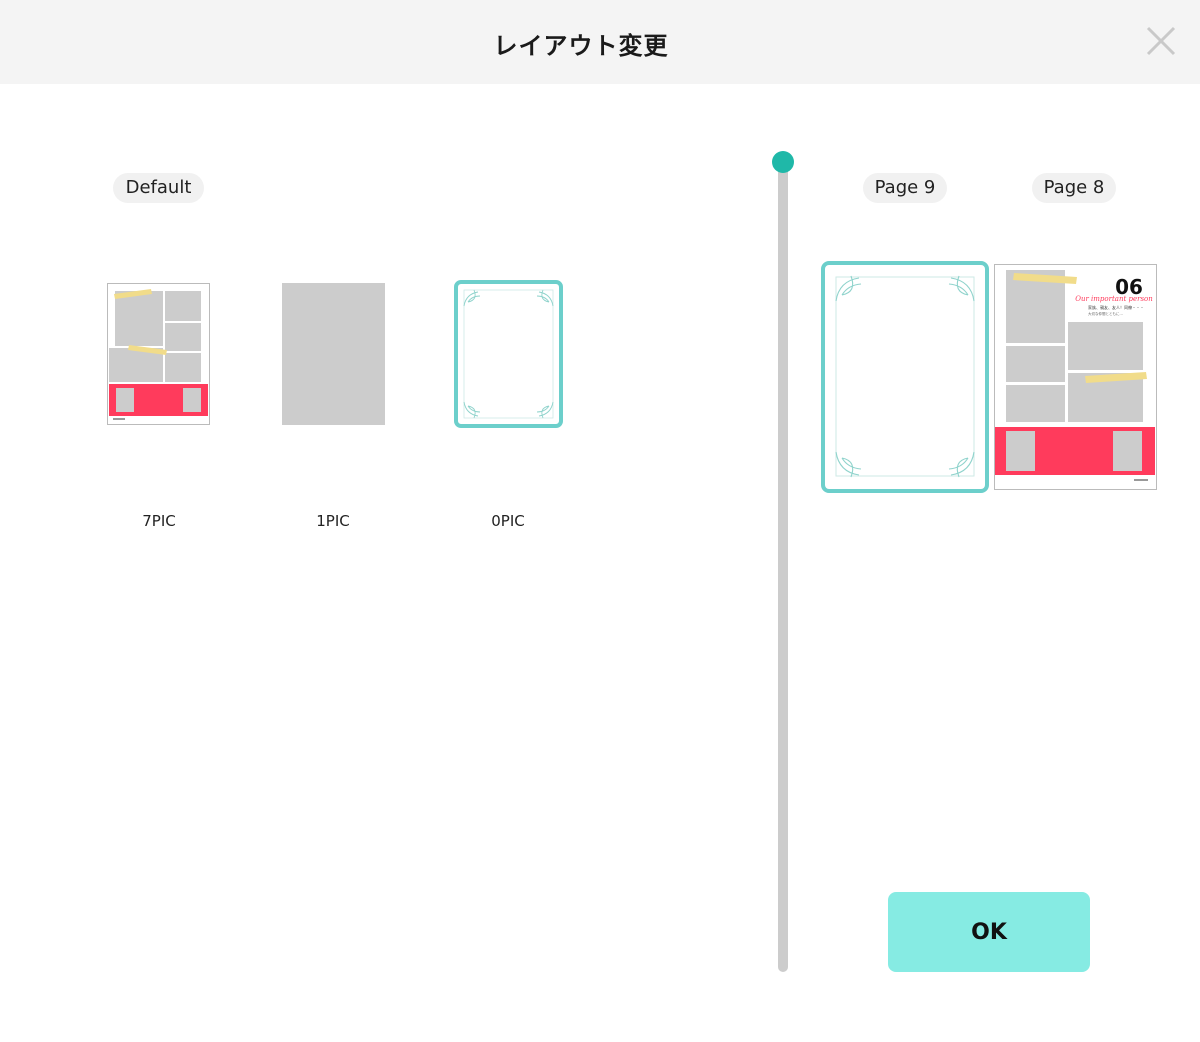 The height and width of the screenshot is (1042, 1200). I want to click on layout-0pic-label: 0PIC, so click(508, 521).